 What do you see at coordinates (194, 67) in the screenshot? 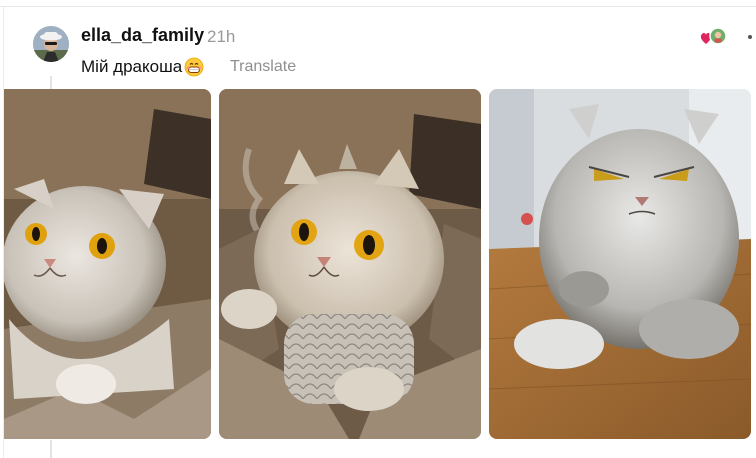
I see `grinning-face-emoji` at bounding box center [194, 67].